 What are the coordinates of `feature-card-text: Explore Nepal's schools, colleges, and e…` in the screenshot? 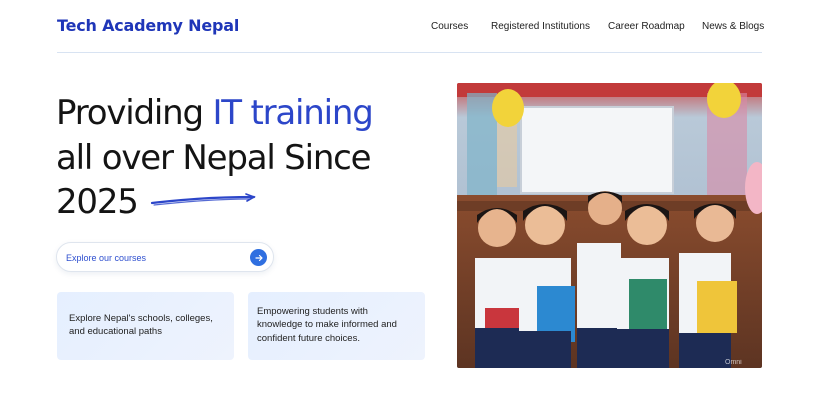 It's located at (141, 325).